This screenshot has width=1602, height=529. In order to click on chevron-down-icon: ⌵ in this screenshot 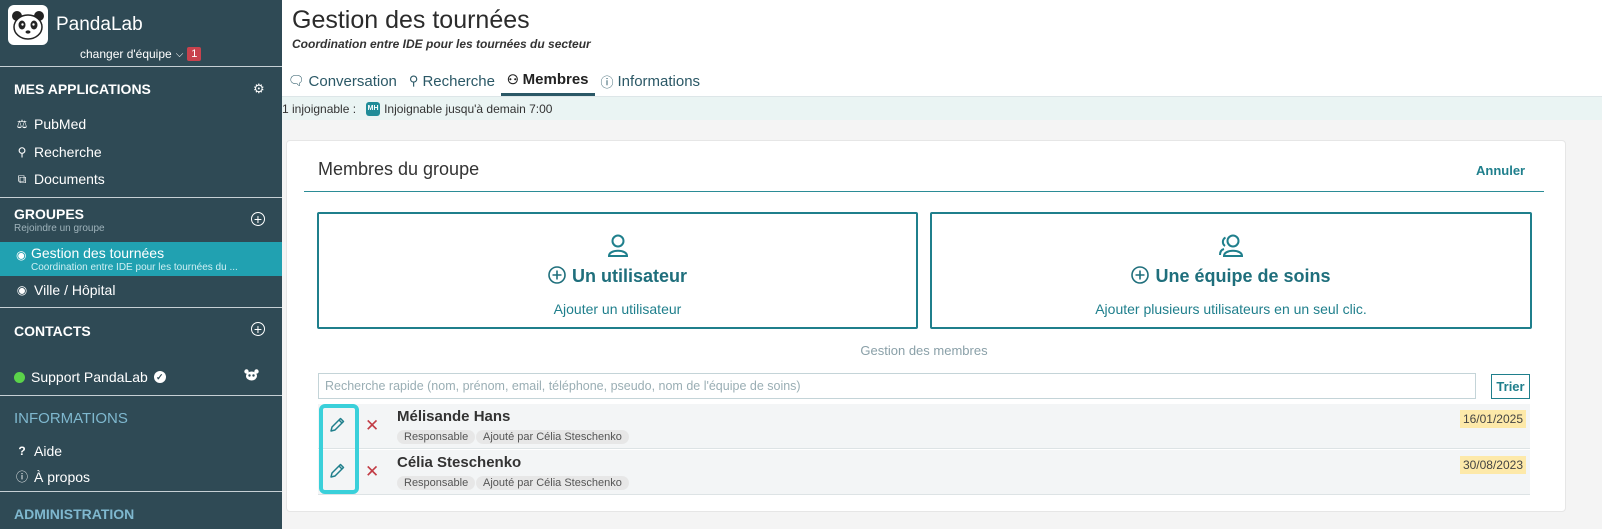, I will do `click(179, 54)`.